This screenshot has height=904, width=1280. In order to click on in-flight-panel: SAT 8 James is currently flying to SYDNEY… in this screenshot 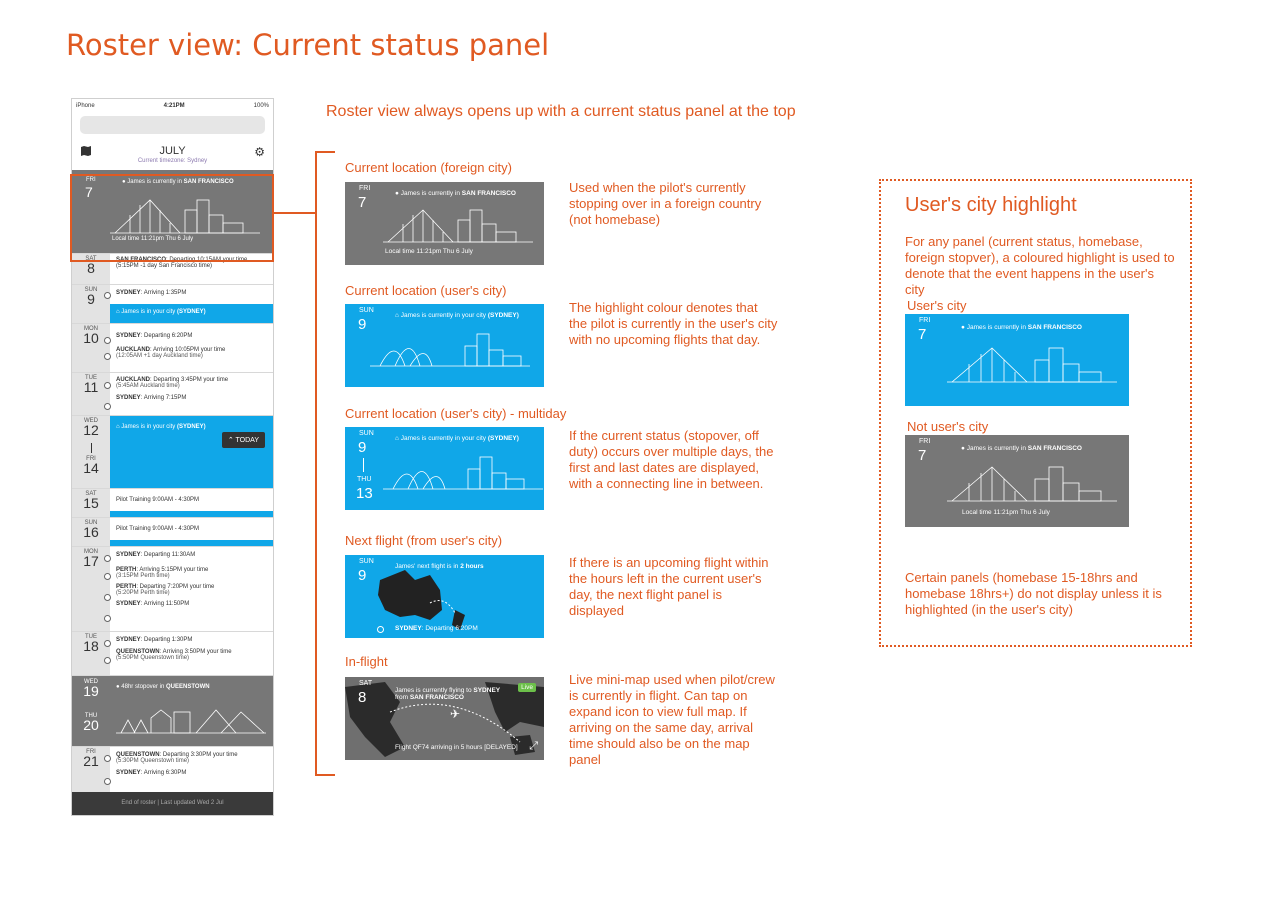, I will do `click(444, 718)`.